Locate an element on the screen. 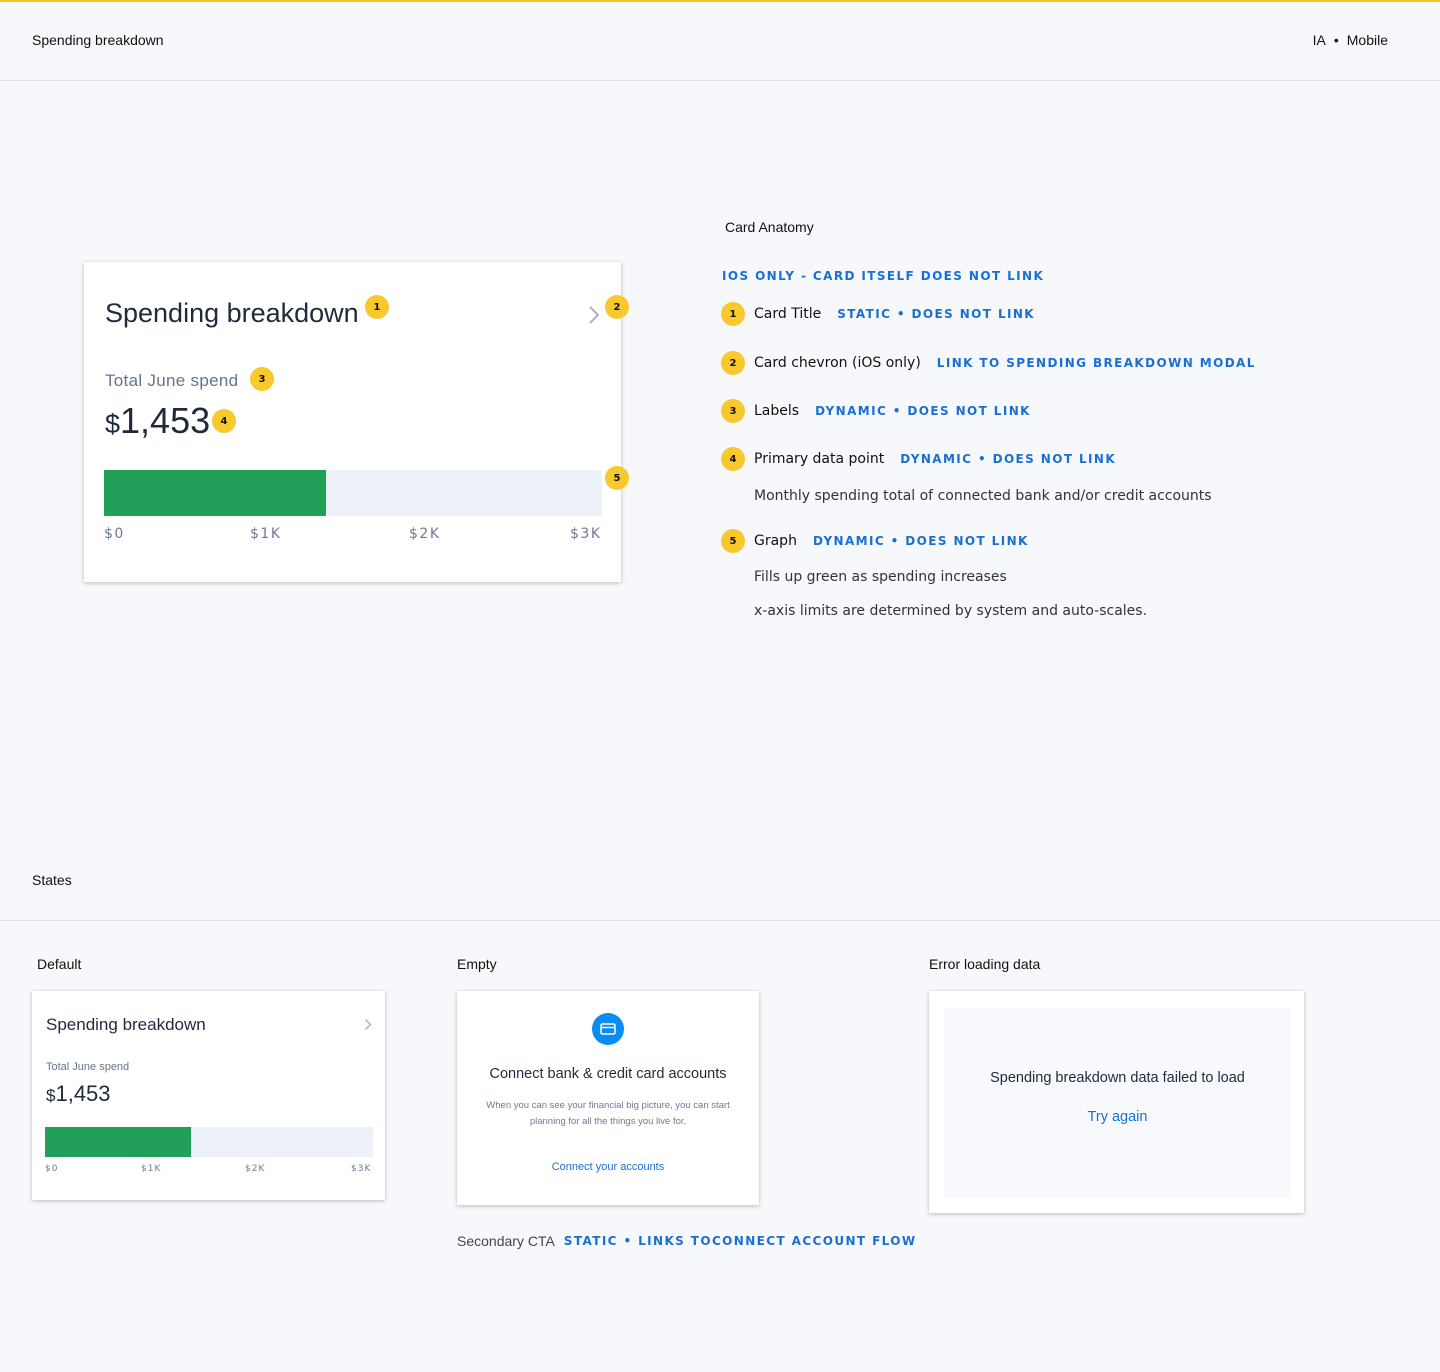 Image resolution: width=1440 pixels, height=1372 pixels. anatomy-label: Card Title is located at coordinates (788, 314).